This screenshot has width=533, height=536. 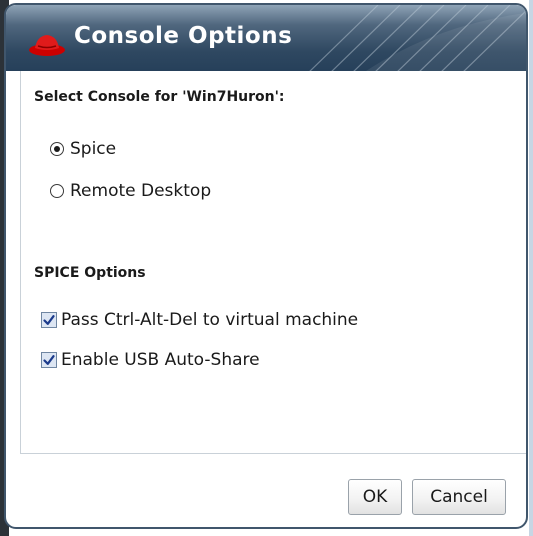 I want to click on background-window-edge-right, so click(x=531, y=268).